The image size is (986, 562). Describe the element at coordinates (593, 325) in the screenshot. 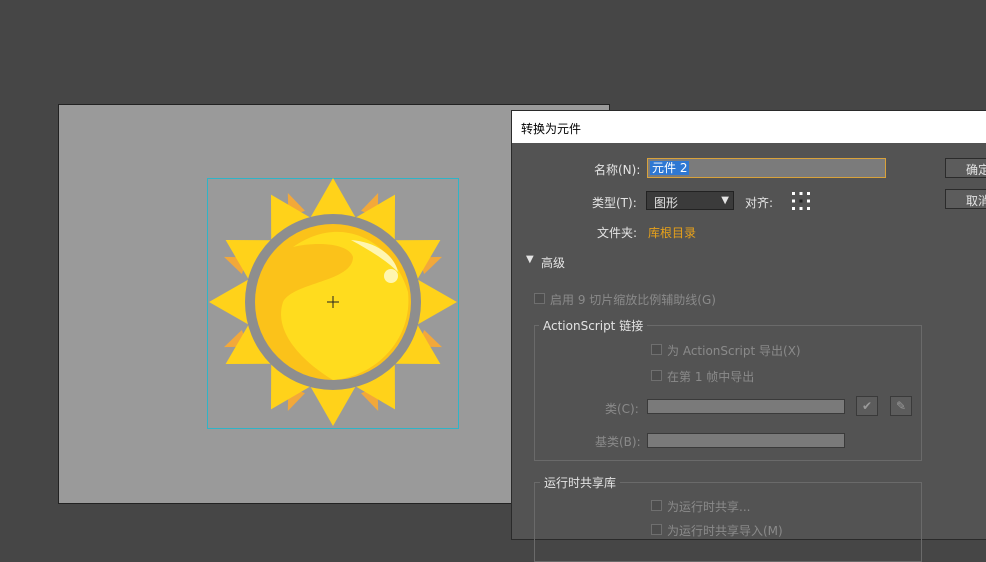

I see `actionscript-linkage-label: ActionScript 链接` at that location.